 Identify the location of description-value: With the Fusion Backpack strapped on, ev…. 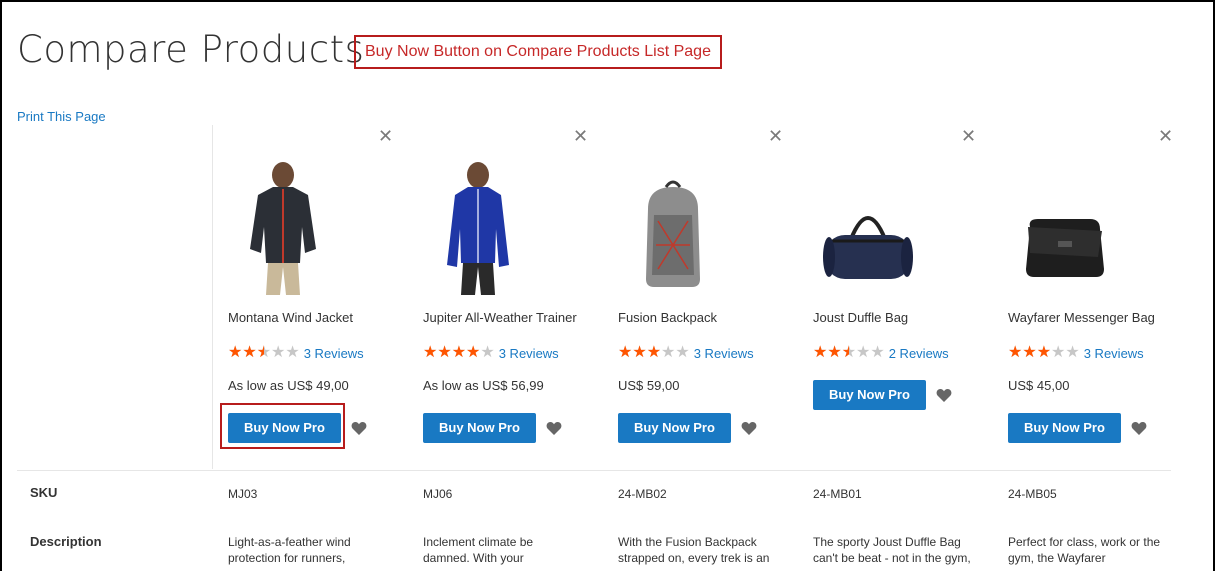
(703, 550).